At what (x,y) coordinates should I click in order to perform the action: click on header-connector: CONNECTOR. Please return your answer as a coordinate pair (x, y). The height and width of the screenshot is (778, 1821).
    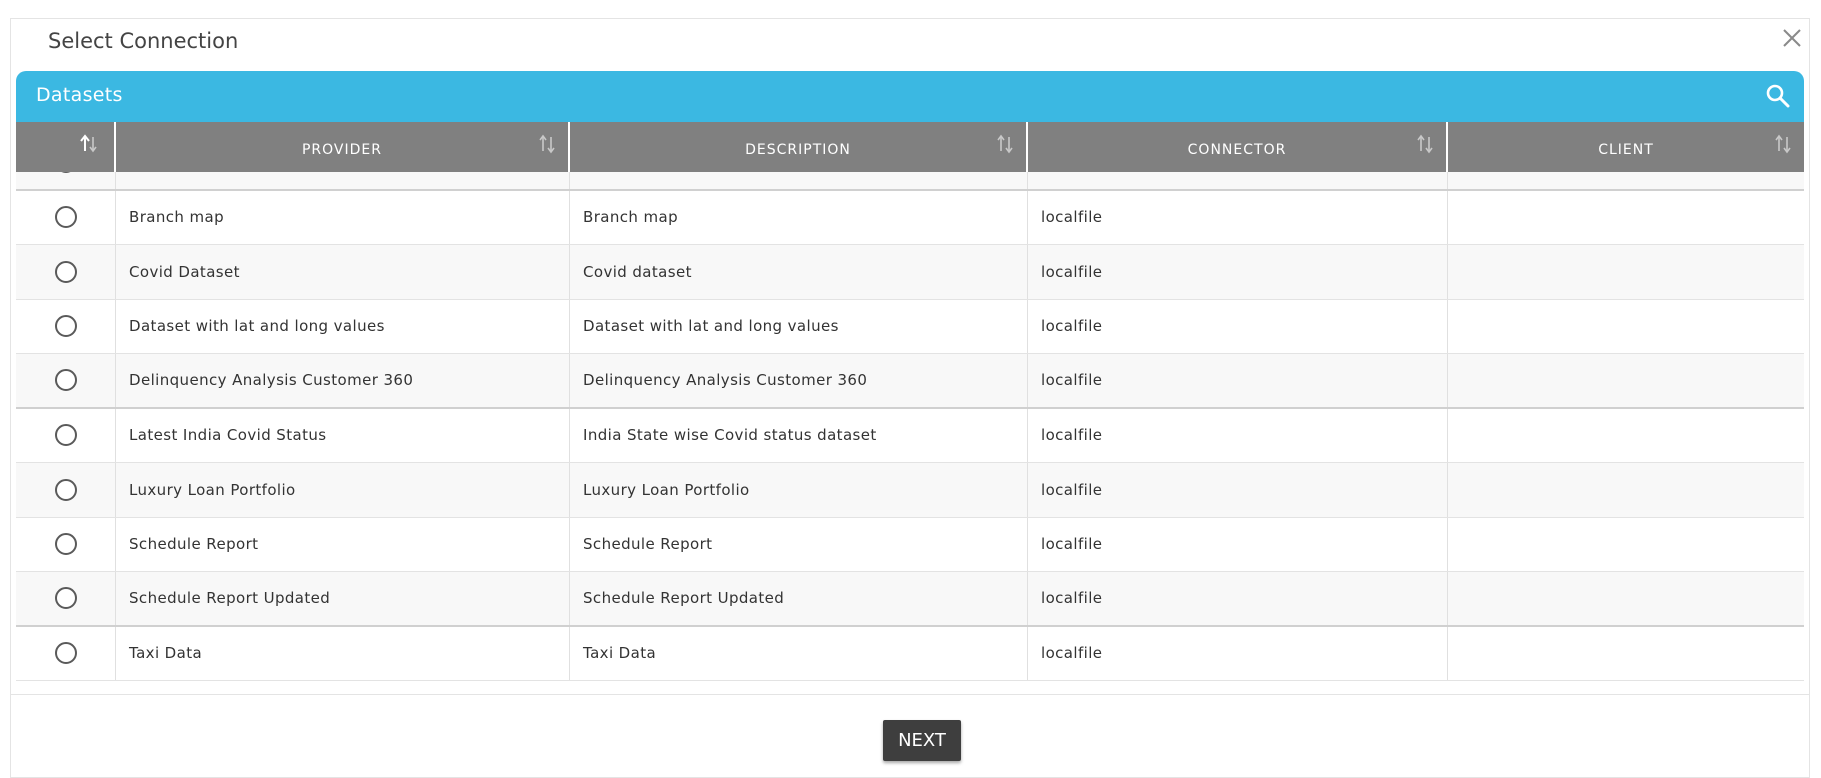
    Looking at the image, I should click on (1238, 147).